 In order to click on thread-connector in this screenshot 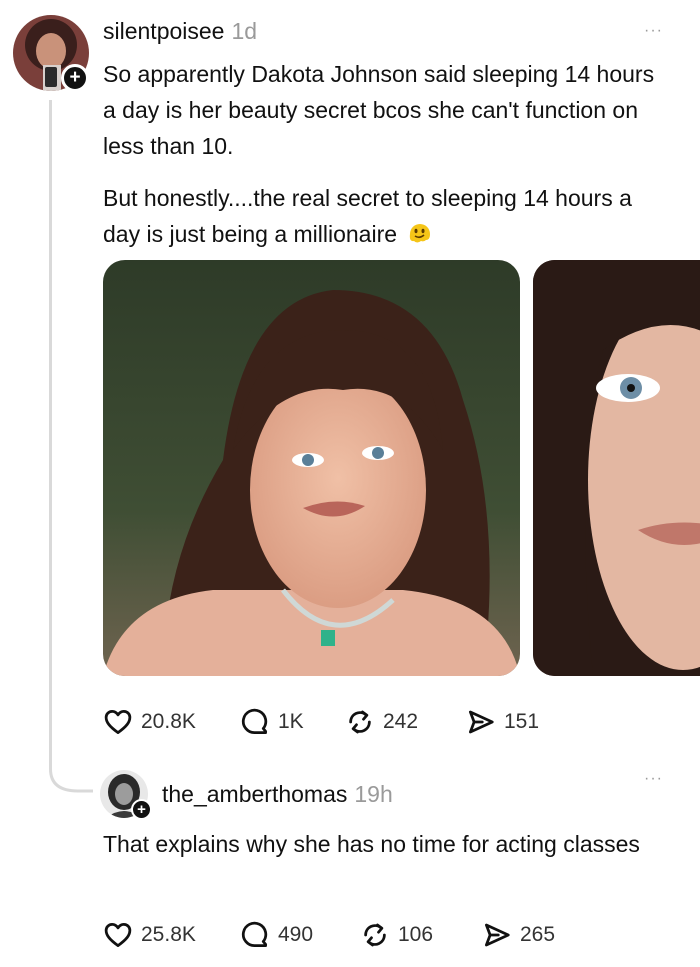, I will do `click(50, 430)`.